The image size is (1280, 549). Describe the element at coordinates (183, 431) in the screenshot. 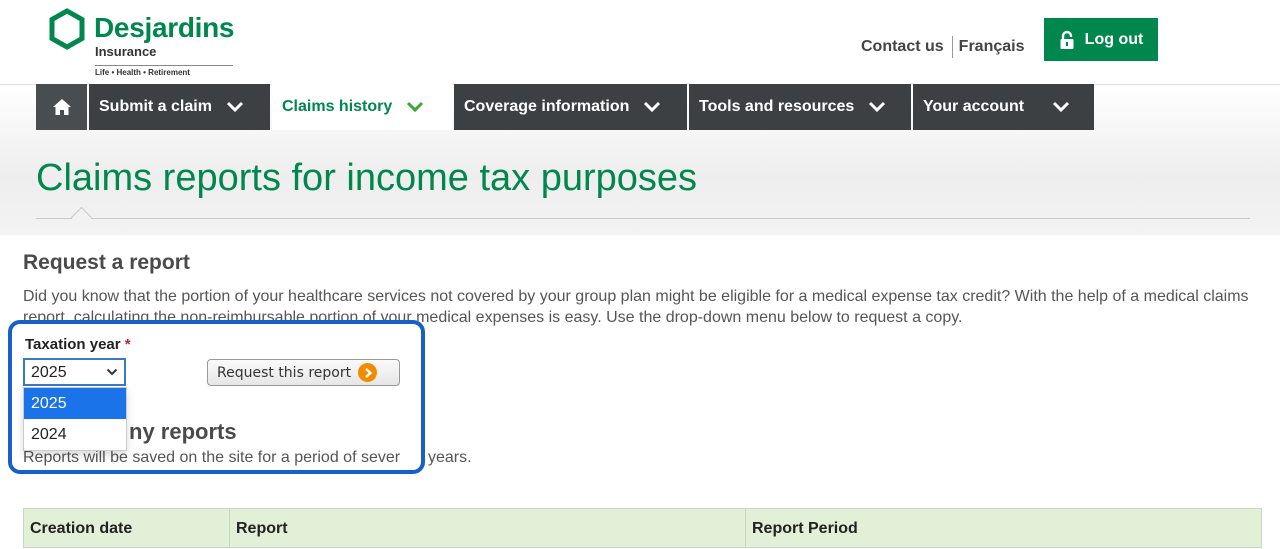

I see `my-reports-heading: ny reports` at that location.